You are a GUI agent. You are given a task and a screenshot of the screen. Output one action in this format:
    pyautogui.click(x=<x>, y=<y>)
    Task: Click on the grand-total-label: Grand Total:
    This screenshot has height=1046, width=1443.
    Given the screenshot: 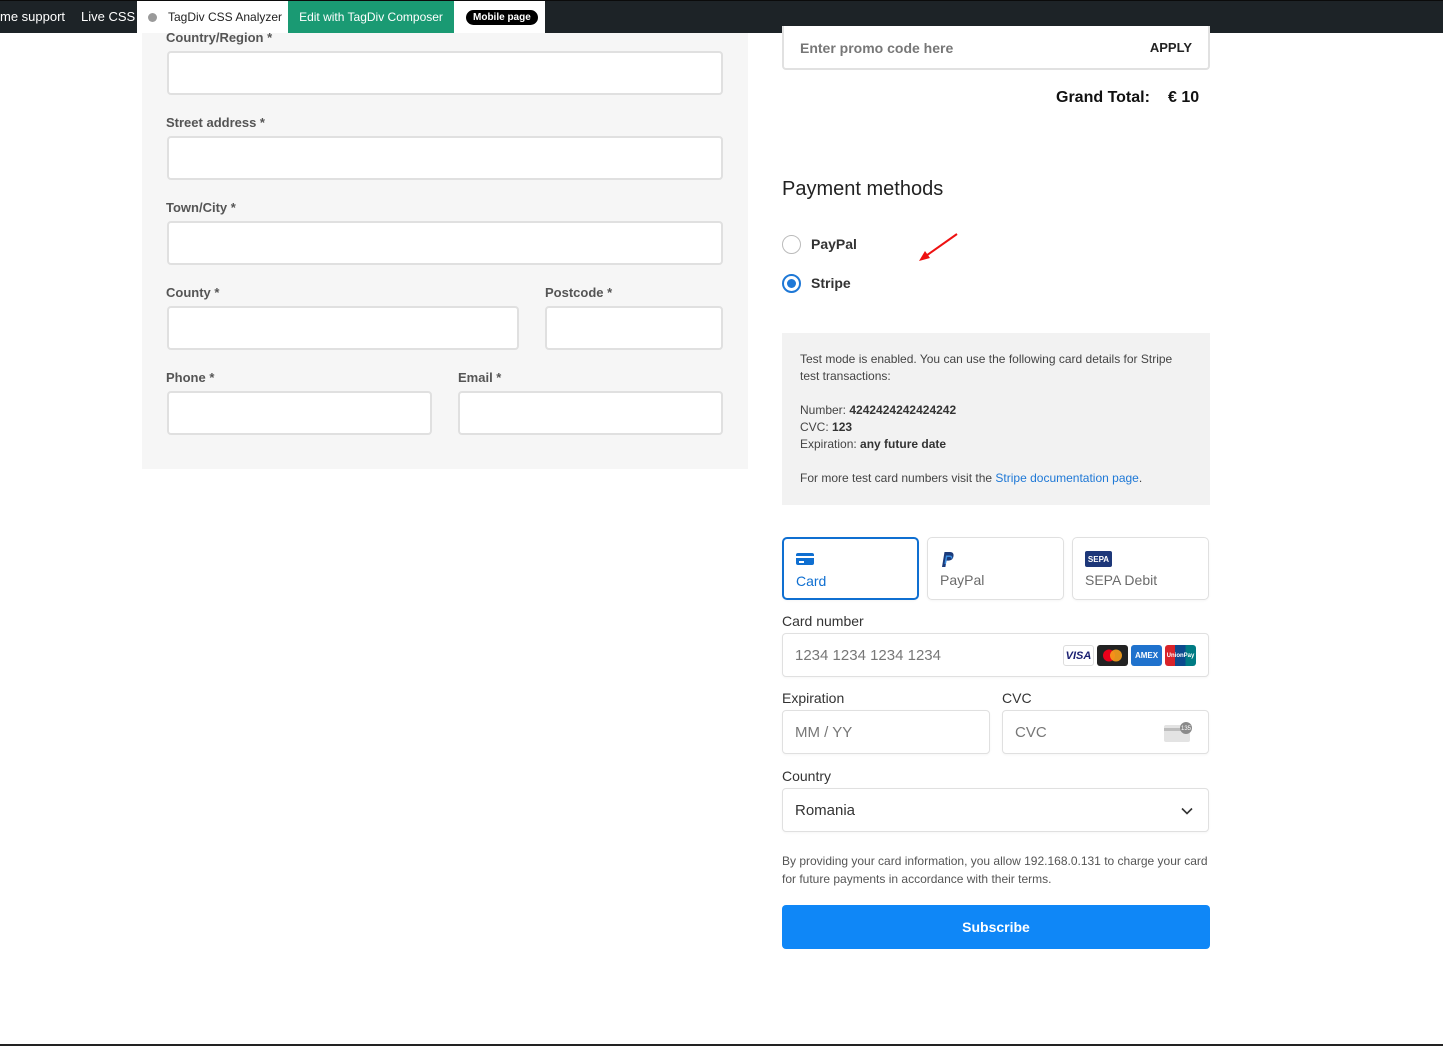 What is the action you would take?
    pyautogui.click(x=1103, y=97)
    